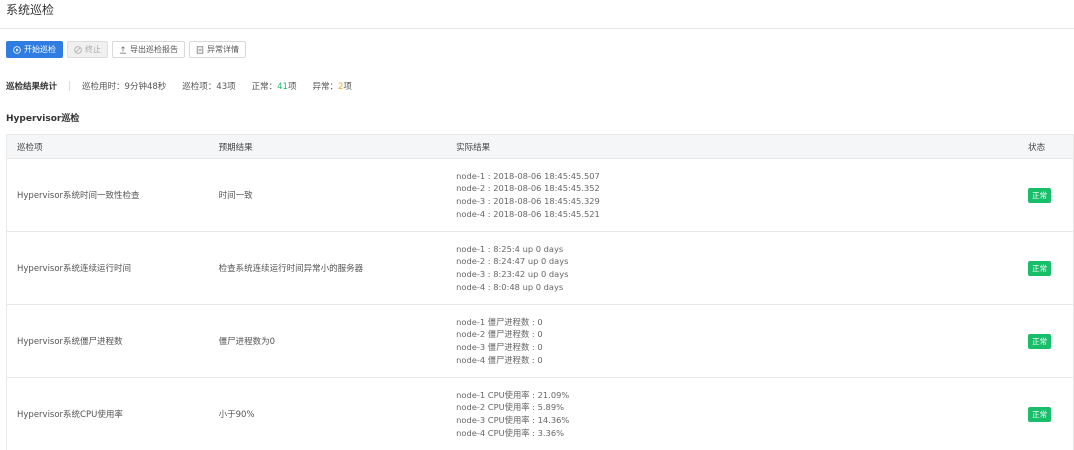 This screenshot has width=1074, height=450. I want to click on title-divider, so click(537, 28).